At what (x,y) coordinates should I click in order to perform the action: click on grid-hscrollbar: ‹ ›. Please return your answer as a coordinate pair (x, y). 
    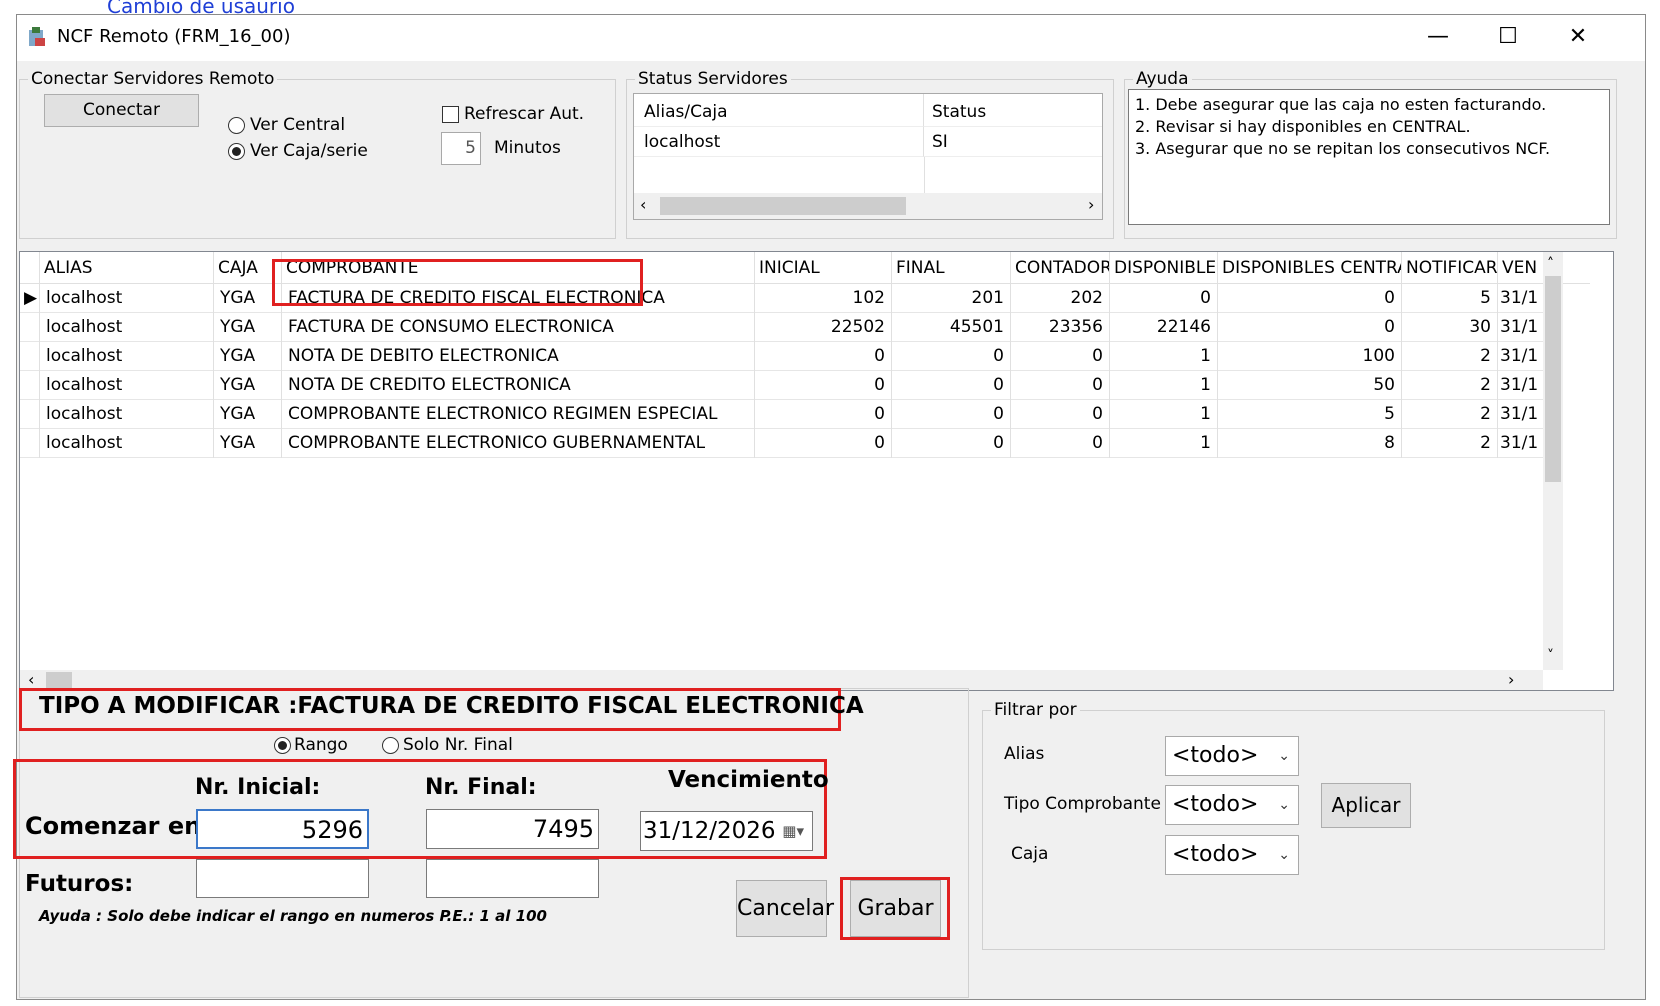
    Looking at the image, I should click on (781, 680).